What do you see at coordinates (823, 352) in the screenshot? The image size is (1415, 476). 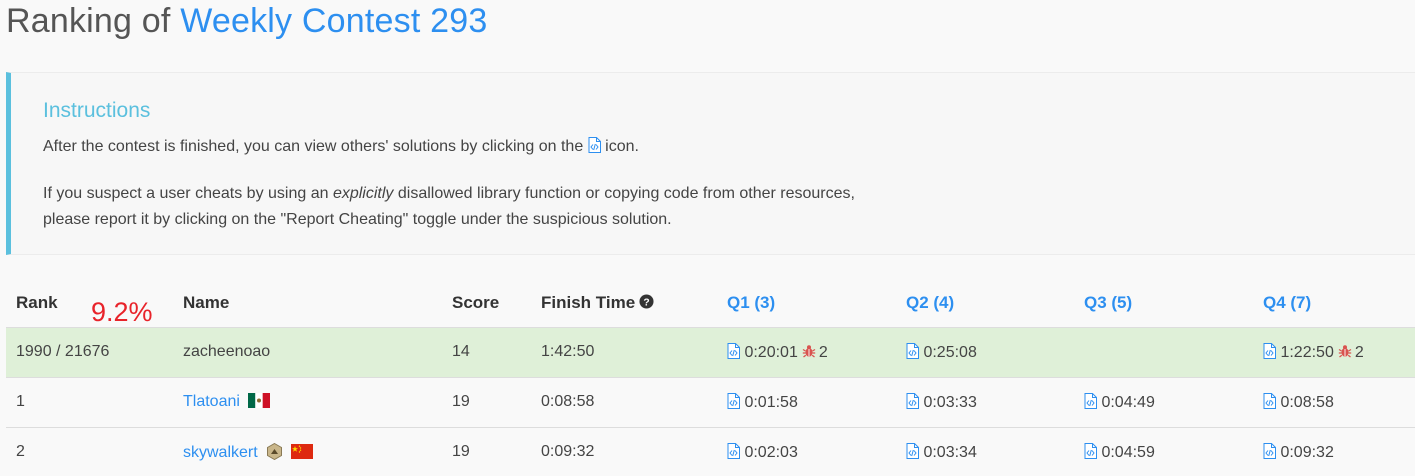 I see `q1-bug-count: 2` at bounding box center [823, 352].